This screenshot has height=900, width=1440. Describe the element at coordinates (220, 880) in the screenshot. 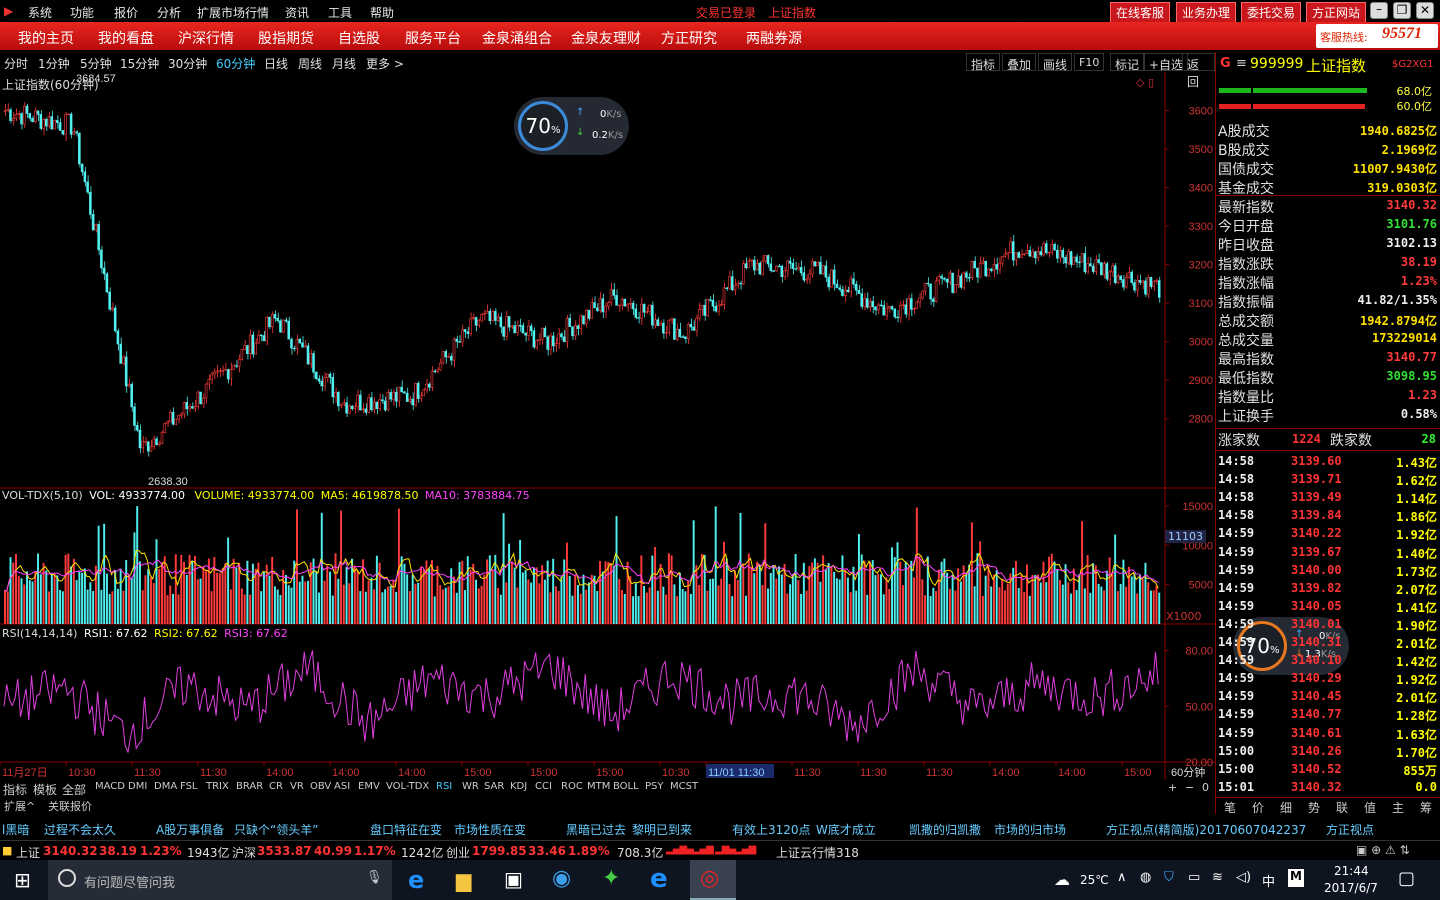

I see `search-box: 有问题尽管问我 🎙` at that location.